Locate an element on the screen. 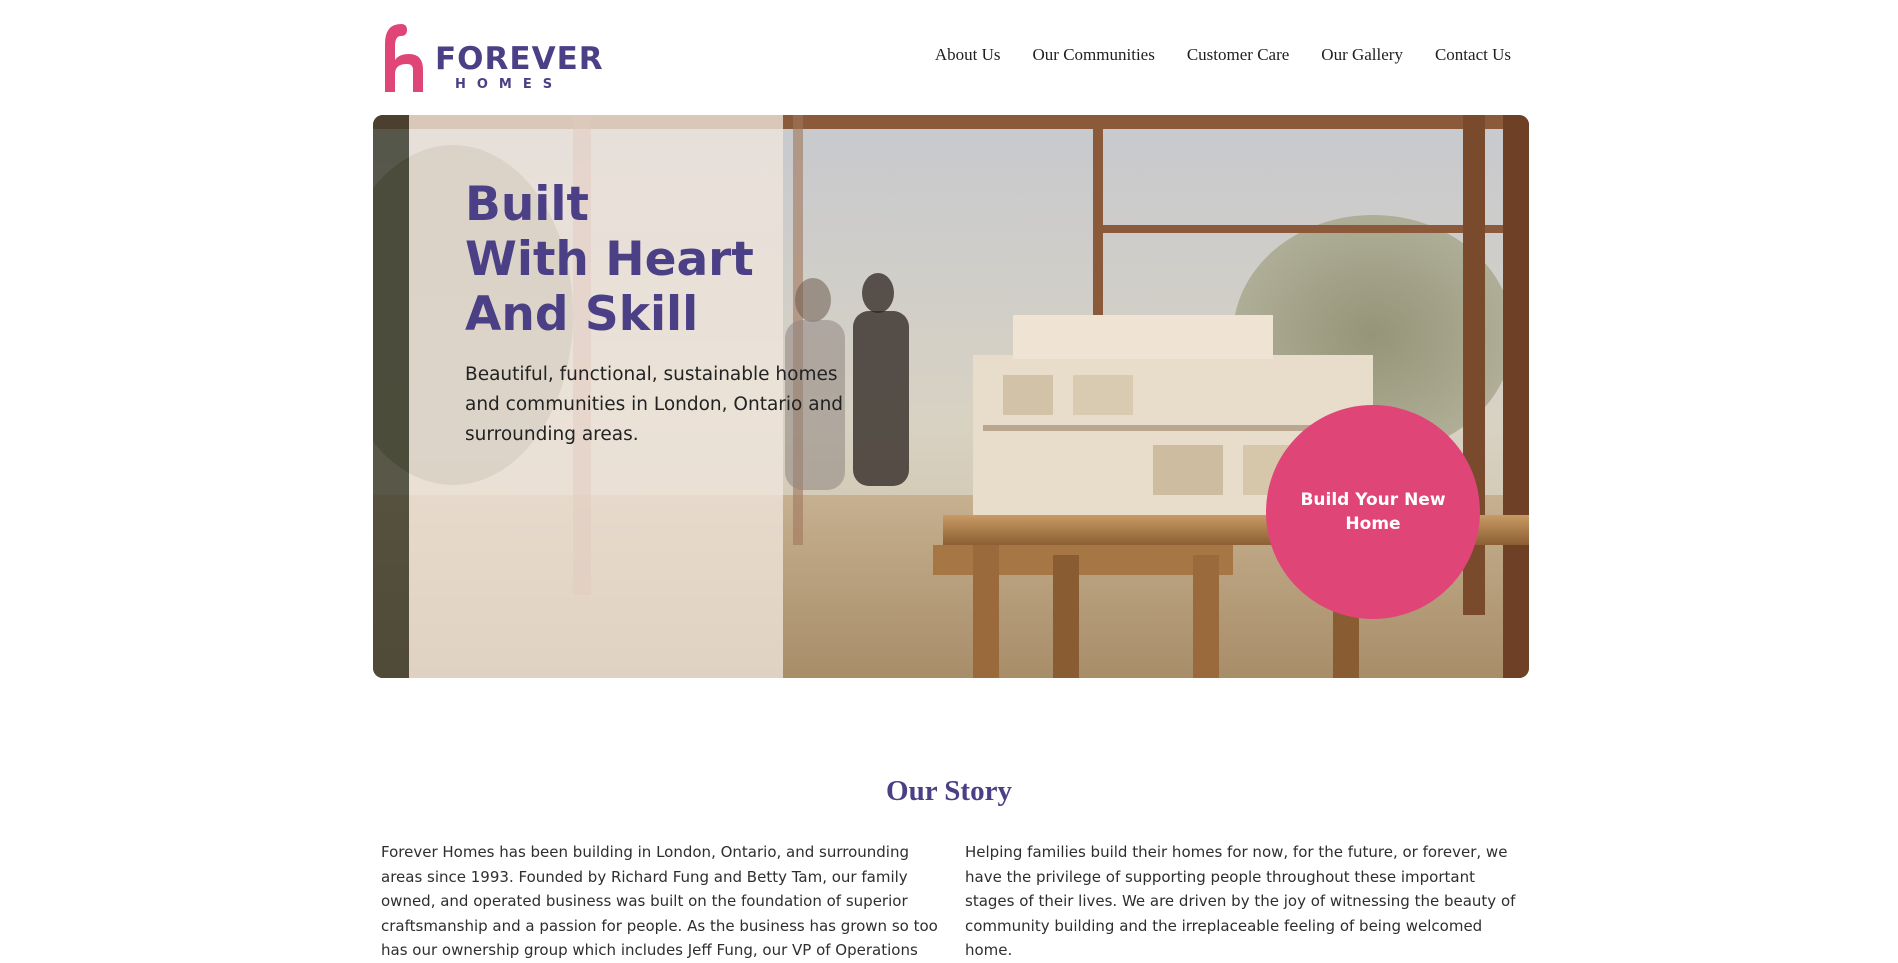  hero-title-line-3: And Skill is located at coordinates (582, 314).